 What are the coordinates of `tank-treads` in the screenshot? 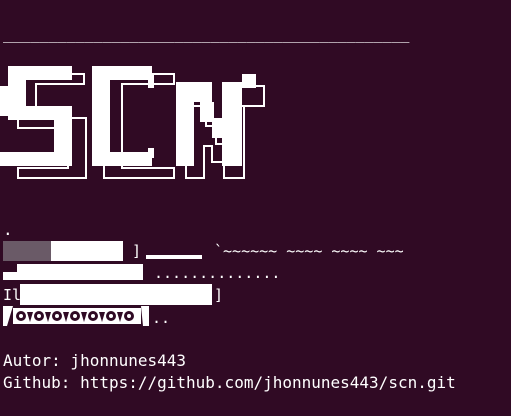 It's located at (76, 316).